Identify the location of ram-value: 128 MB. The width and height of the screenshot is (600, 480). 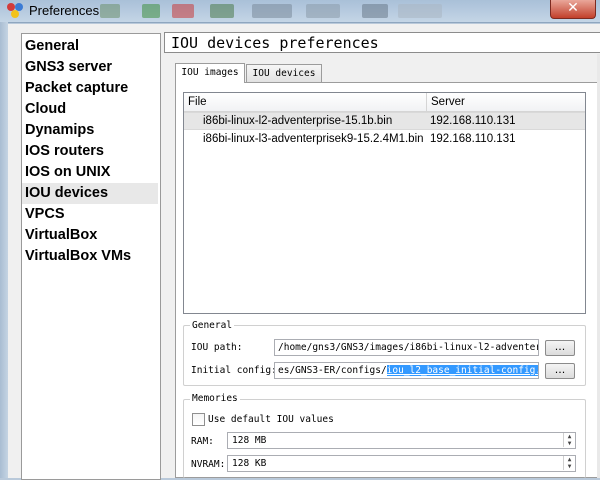
(249, 440).